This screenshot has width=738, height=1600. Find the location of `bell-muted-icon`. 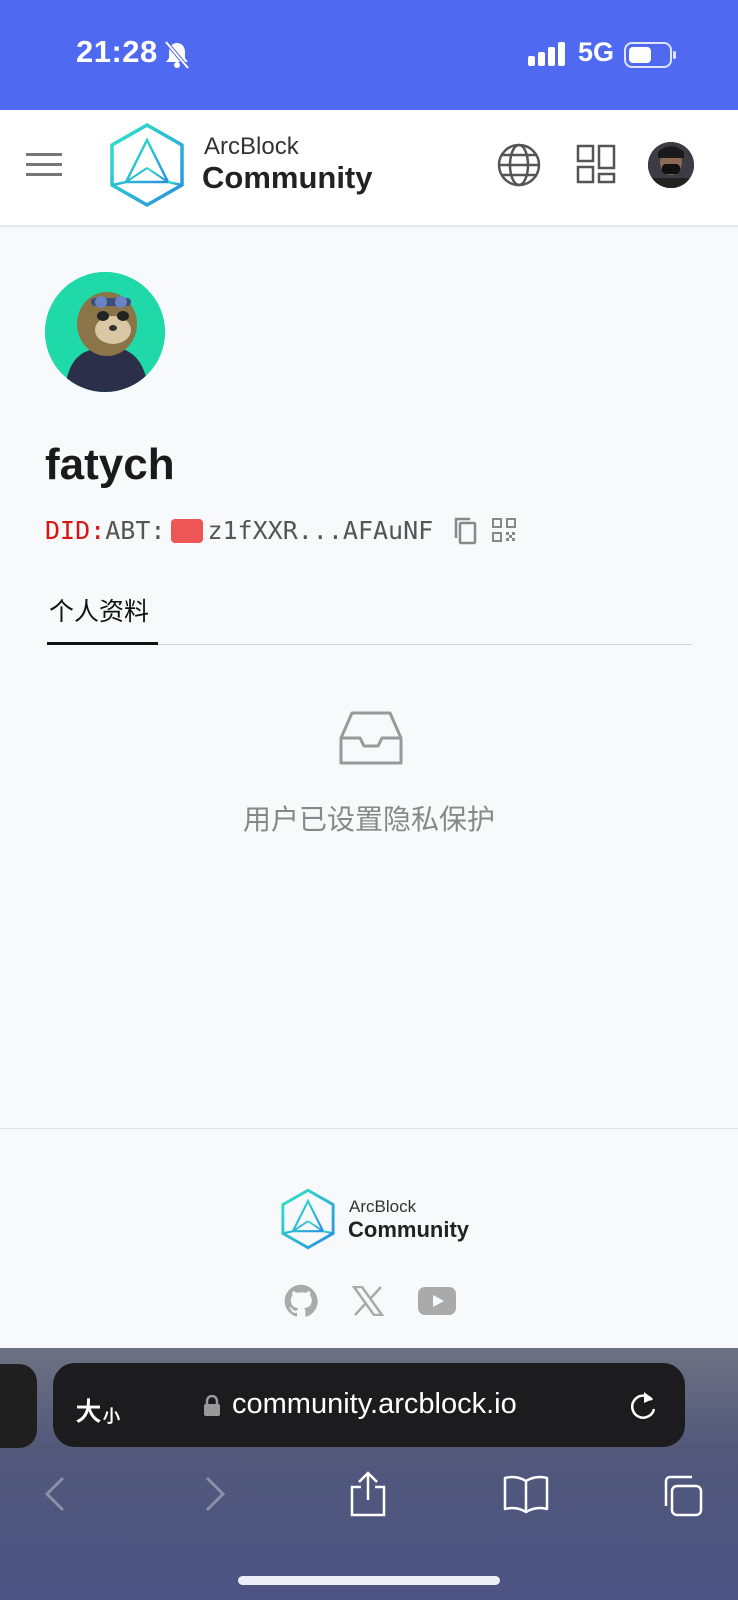

bell-muted-icon is located at coordinates (177, 55).